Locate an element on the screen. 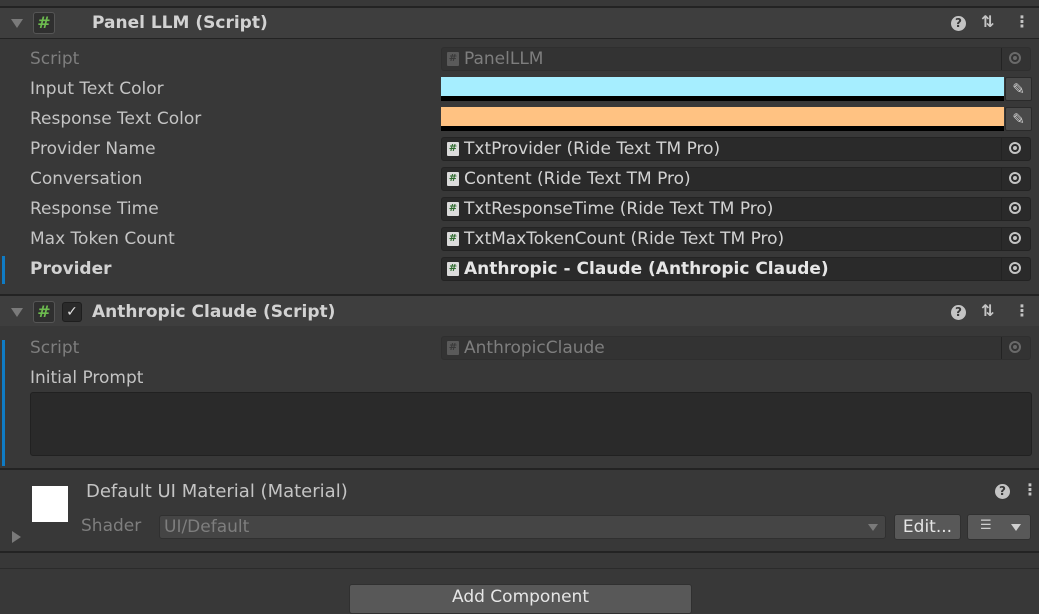  response-color-swatch is located at coordinates (722, 116).